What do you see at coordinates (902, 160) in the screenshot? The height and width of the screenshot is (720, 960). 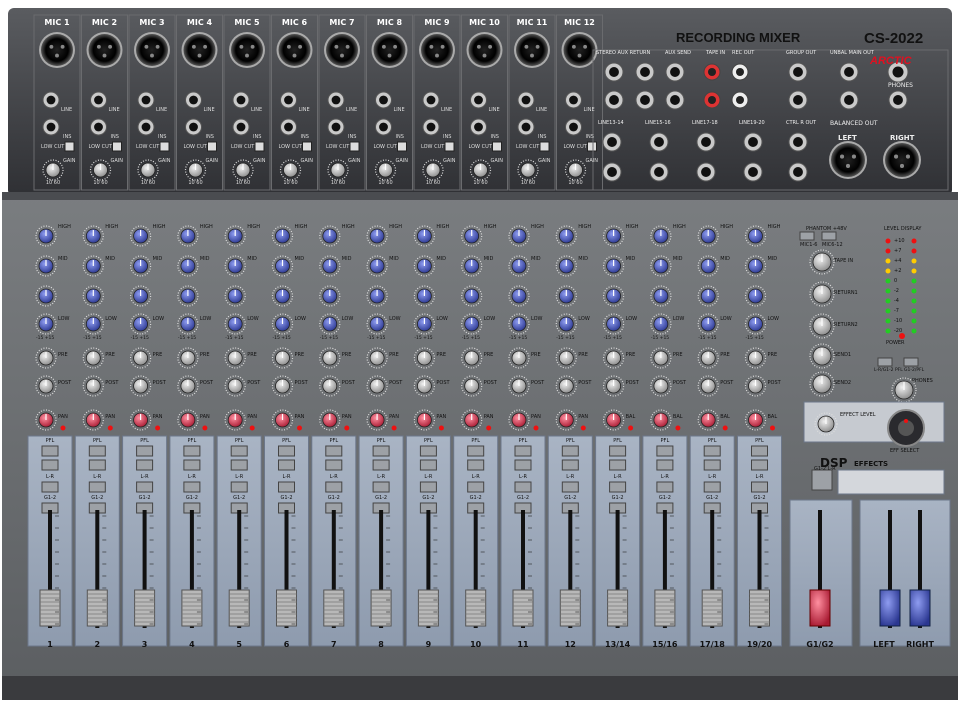 I see `balanced-out-right-xlr` at bounding box center [902, 160].